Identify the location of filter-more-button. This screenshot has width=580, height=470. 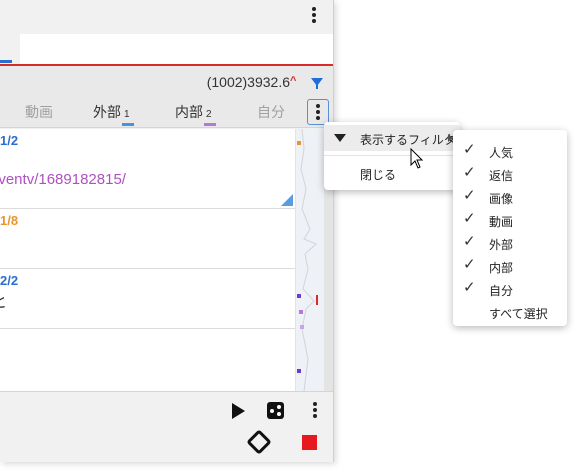
(318, 112).